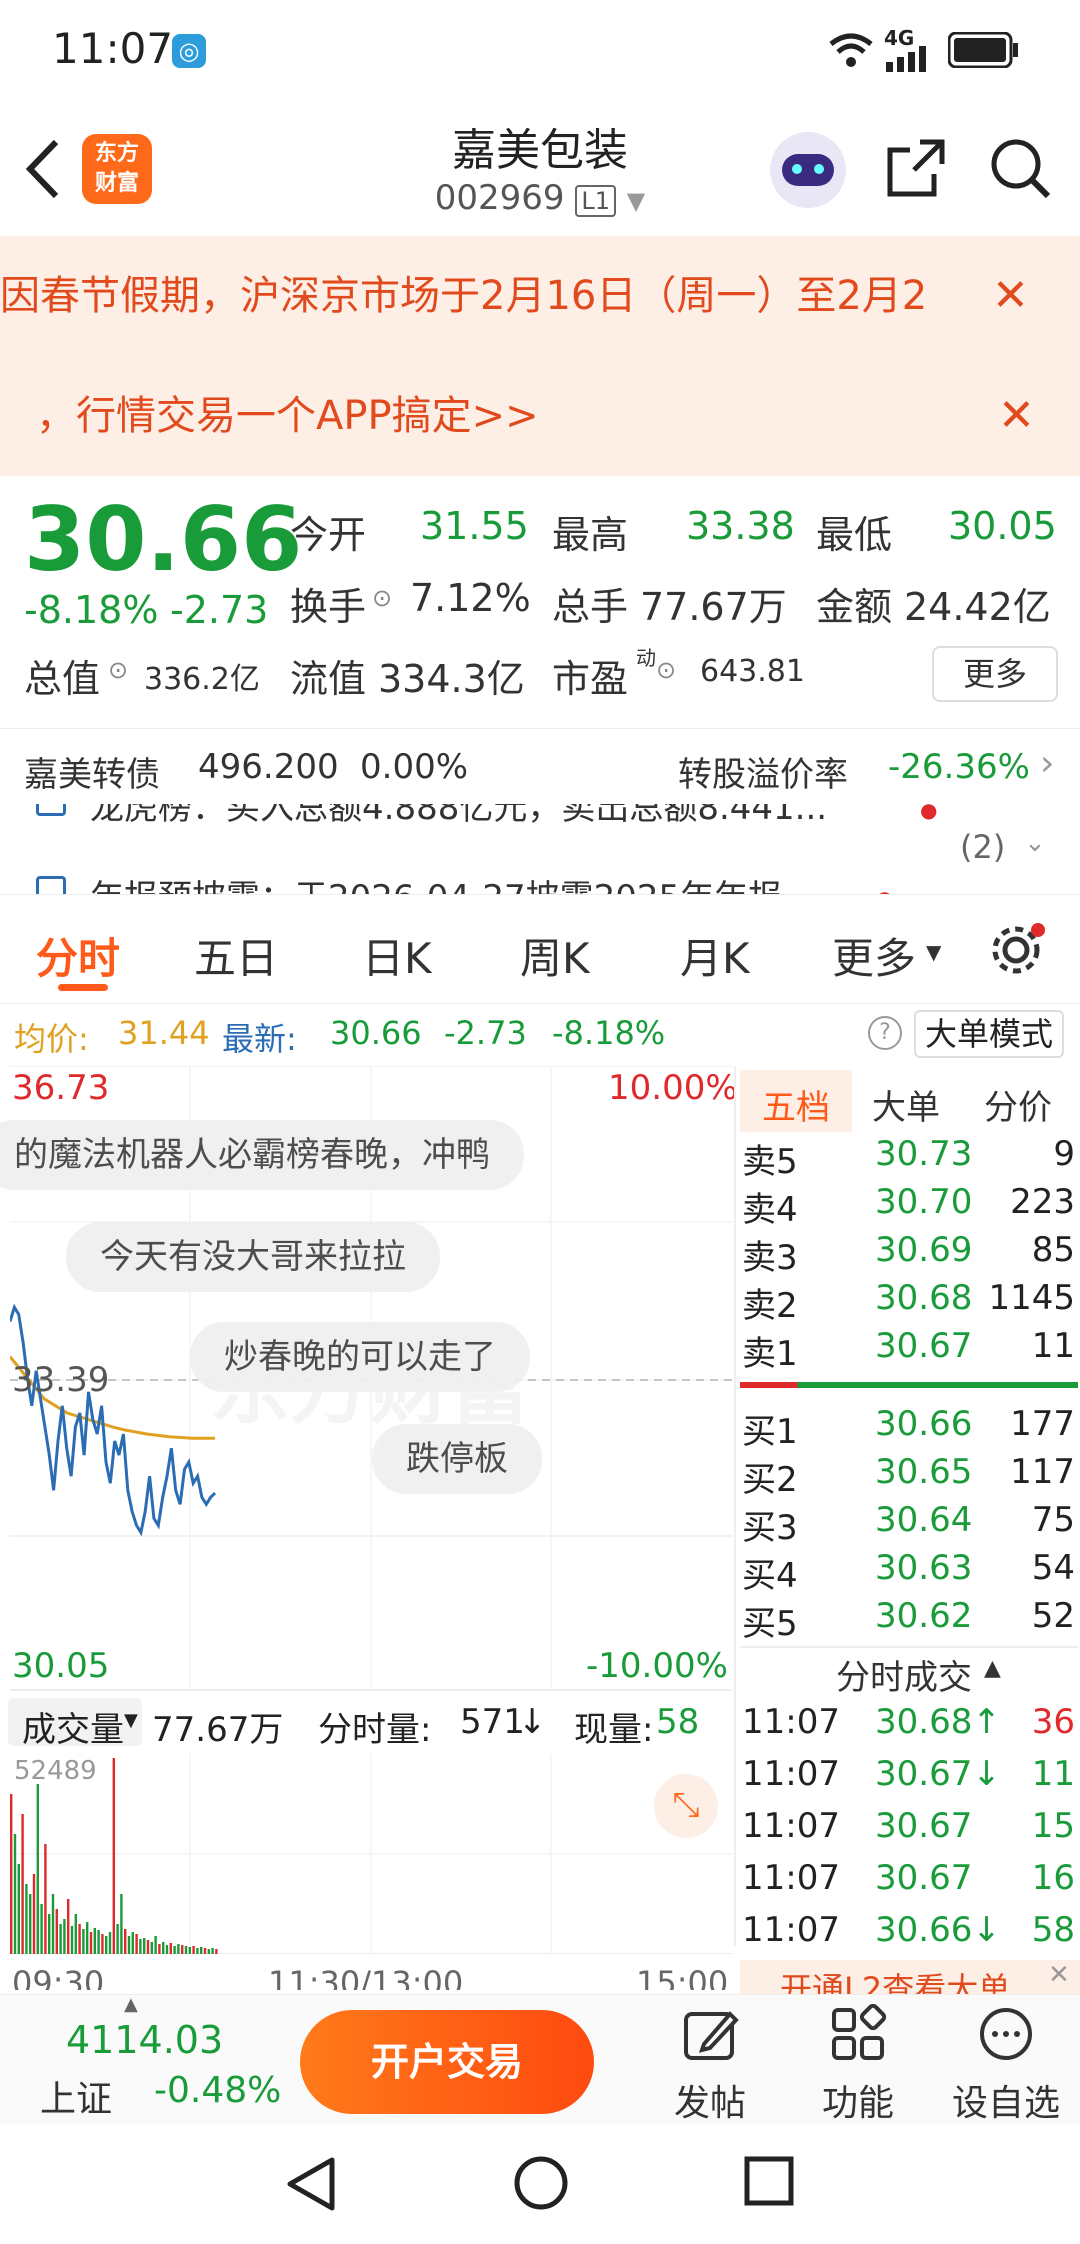 Image resolution: width=1080 pixels, height=2244 pixels. What do you see at coordinates (715, 955) in the screenshot?
I see `tab-monthly-k: 月K` at bounding box center [715, 955].